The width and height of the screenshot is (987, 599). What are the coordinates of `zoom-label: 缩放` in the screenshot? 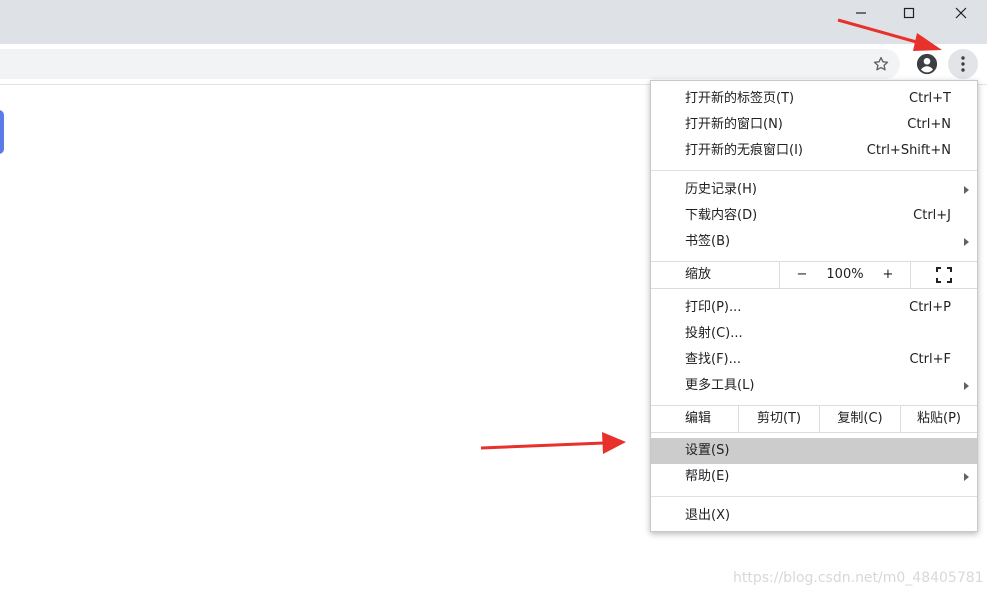 It's located at (715, 275).